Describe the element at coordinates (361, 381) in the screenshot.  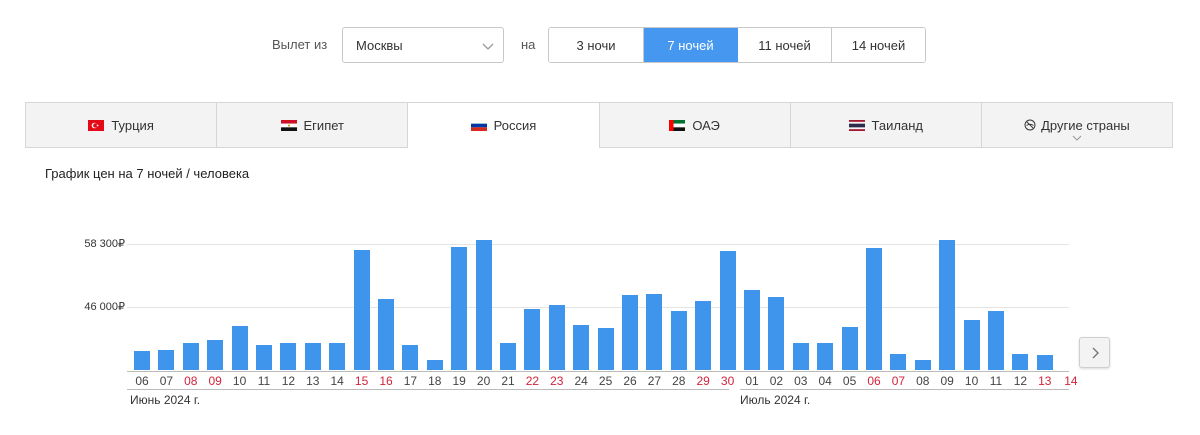
I see `x-tick-label: 15` at that location.